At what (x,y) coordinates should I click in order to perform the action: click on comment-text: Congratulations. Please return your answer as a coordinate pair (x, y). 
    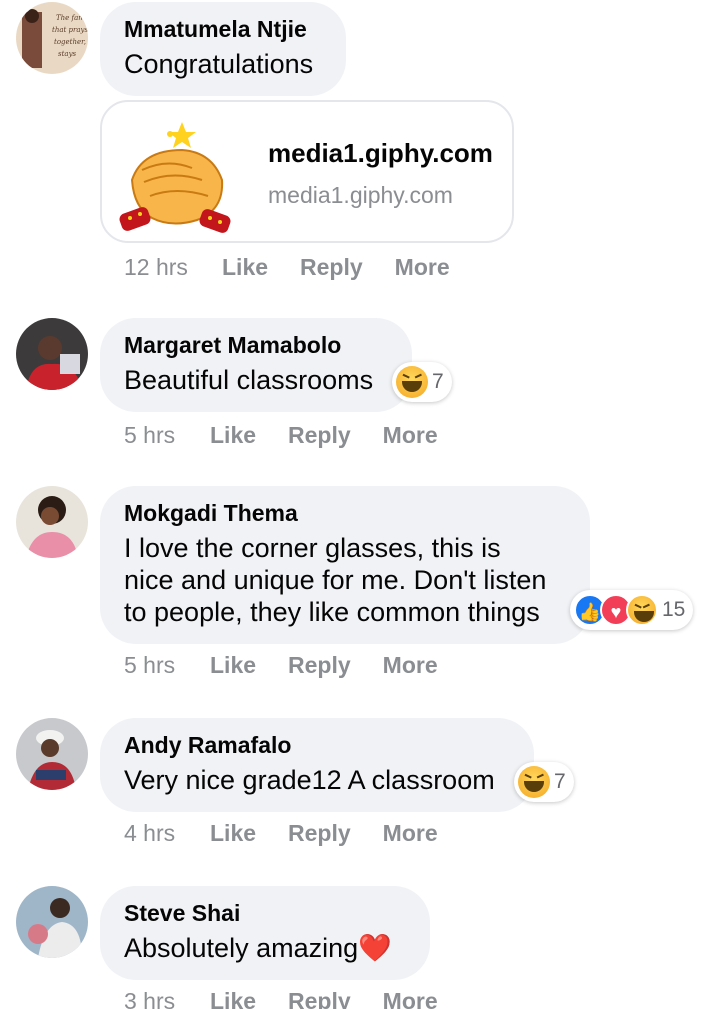
    Looking at the image, I should click on (219, 64).